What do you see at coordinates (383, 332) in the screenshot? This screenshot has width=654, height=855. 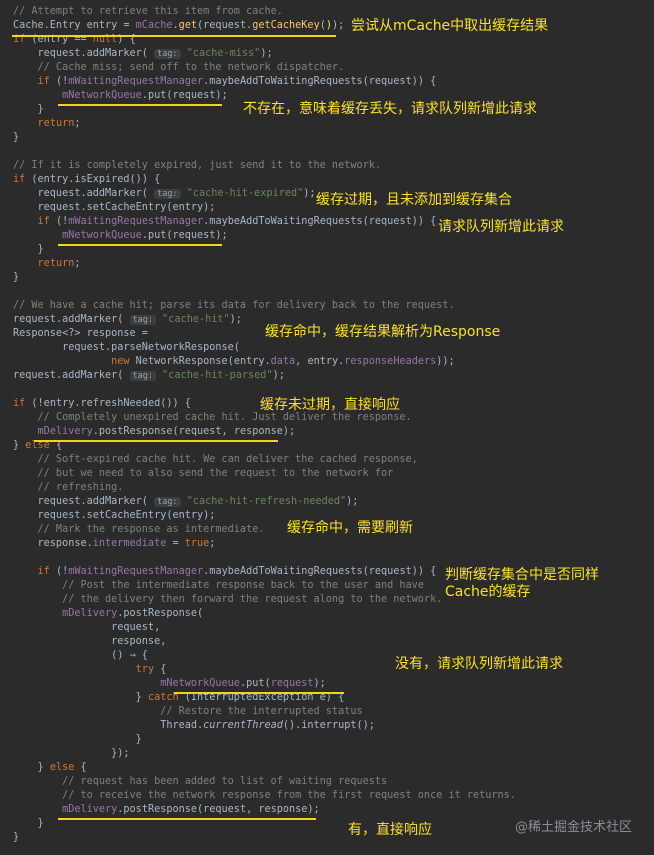 I see `annotation-cache-hit-parse: 缓存命中，缓存结果解析为Response` at bounding box center [383, 332].